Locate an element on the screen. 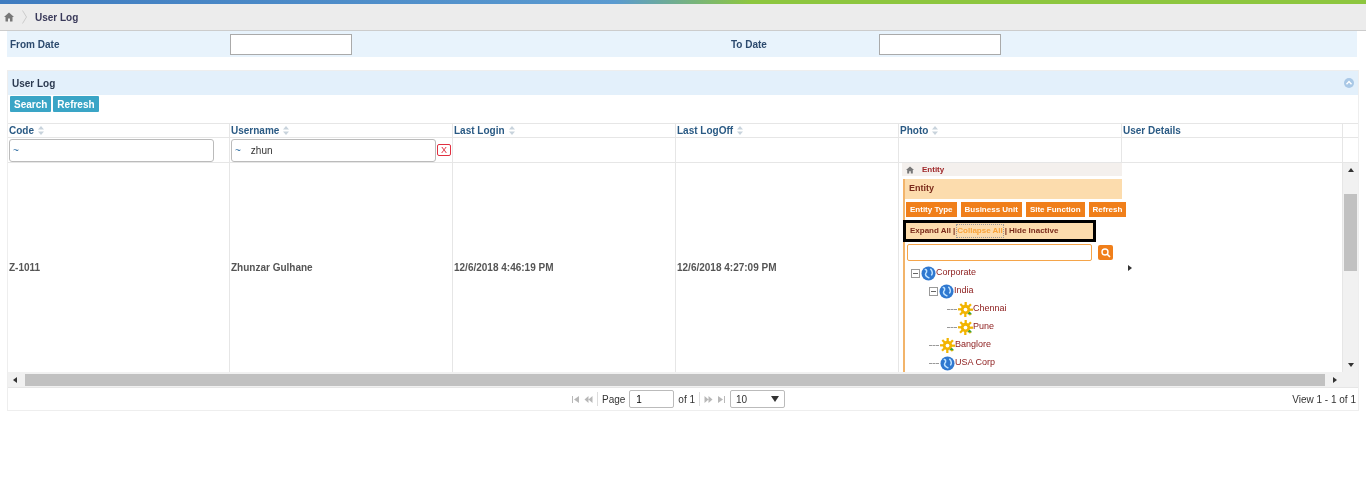 The image size is (1366, 499). column-header: Last LogOff is located at coordinates (787, 130).